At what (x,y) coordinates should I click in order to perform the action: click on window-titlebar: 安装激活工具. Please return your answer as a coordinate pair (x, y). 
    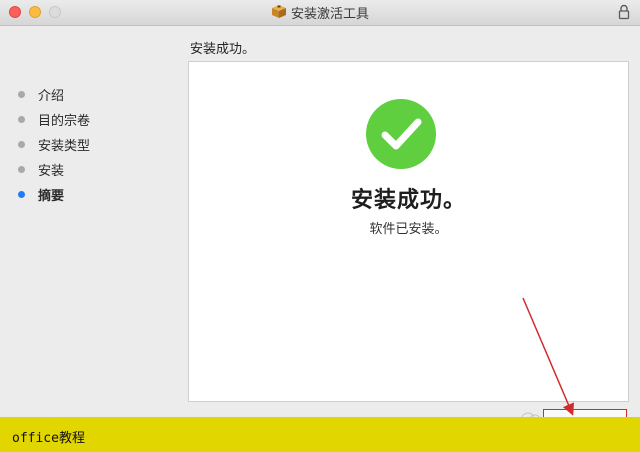
    Looking at the image, I should click on (320, 13).